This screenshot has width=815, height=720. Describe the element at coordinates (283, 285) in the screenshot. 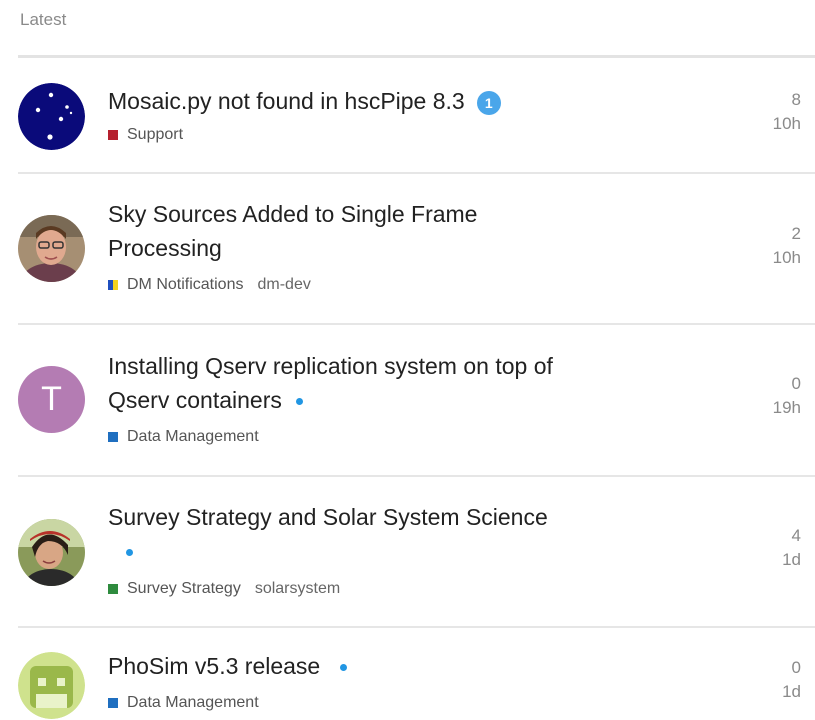

I see `topic-tag: dm-dev` at that location.